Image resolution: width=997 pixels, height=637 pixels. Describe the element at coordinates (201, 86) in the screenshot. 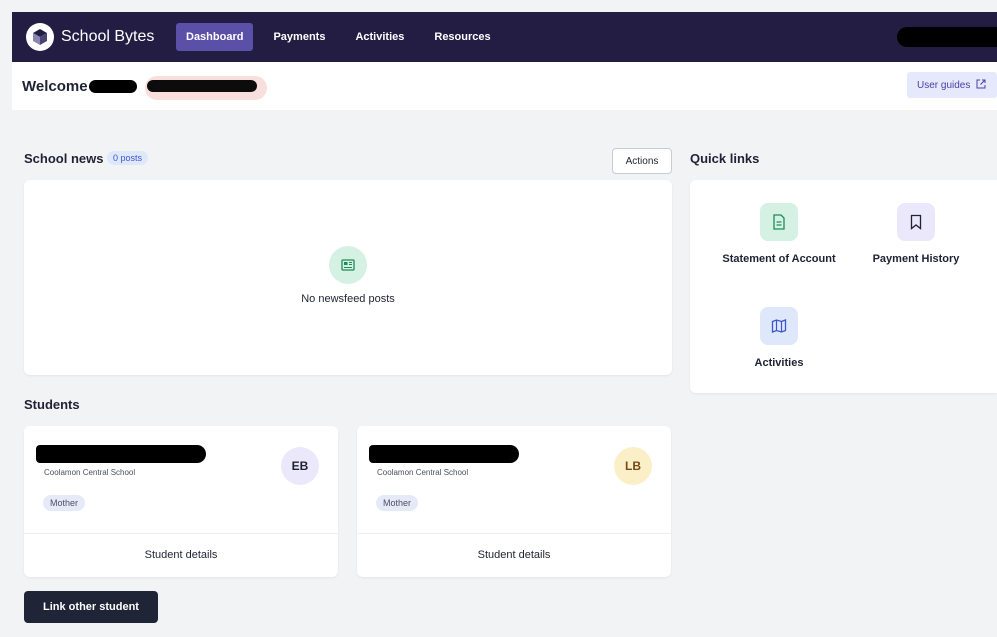

I see `redacted-name-last` at that location.